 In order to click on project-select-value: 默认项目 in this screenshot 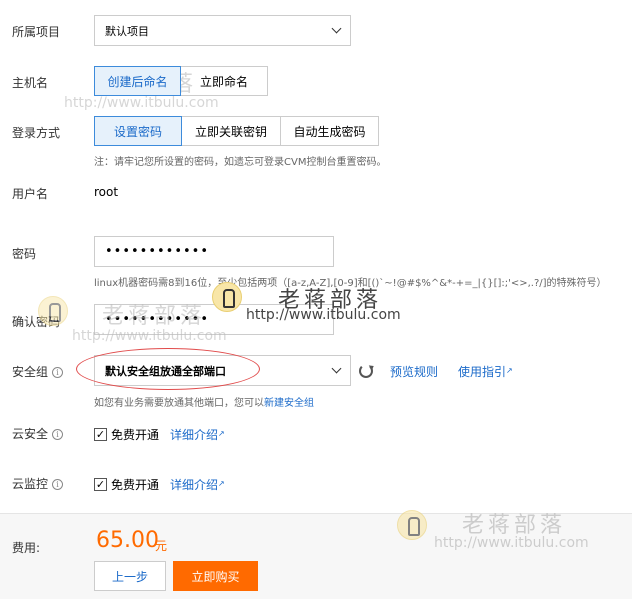, I will do `click(127, 31)`.